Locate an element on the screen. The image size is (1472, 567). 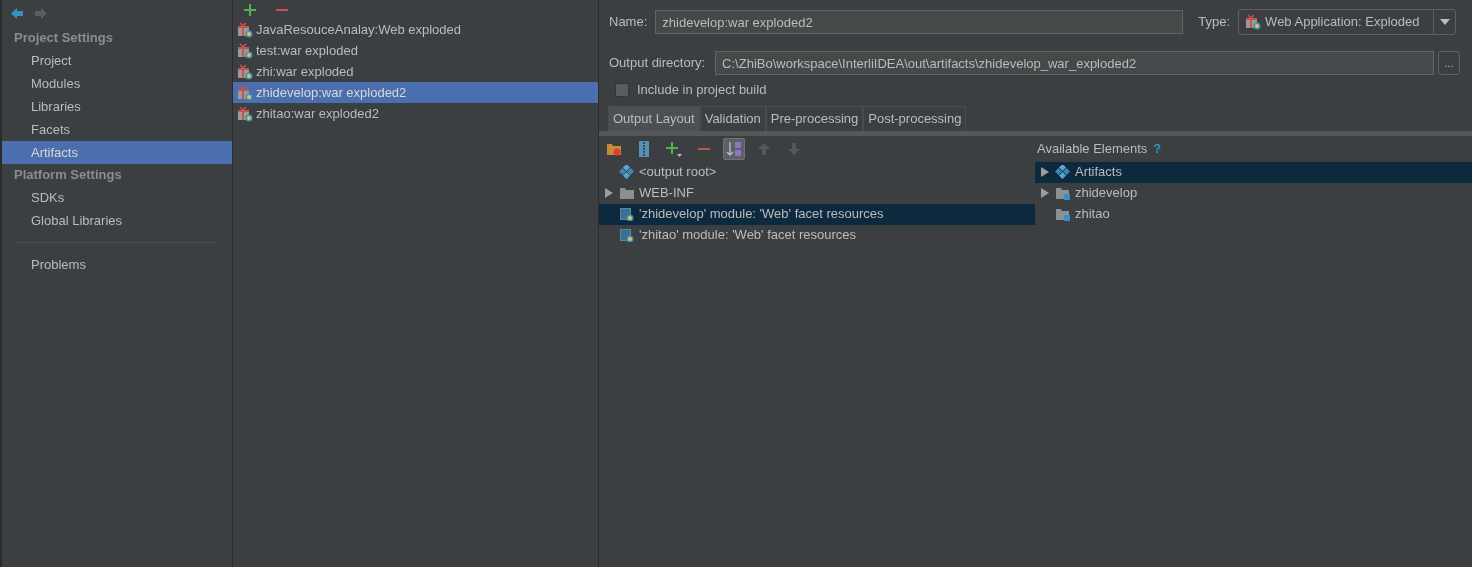
artifact-list-item: JavaResouceAnalay:Web exploded is located at coordinates (415, 29).